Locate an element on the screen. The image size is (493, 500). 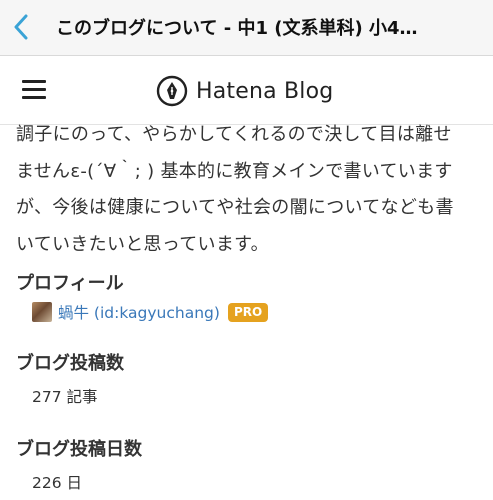
description-line: ませんε-(´∀｀; ) 基本的に教育メインで書いています is located at coordinates (234, 171).